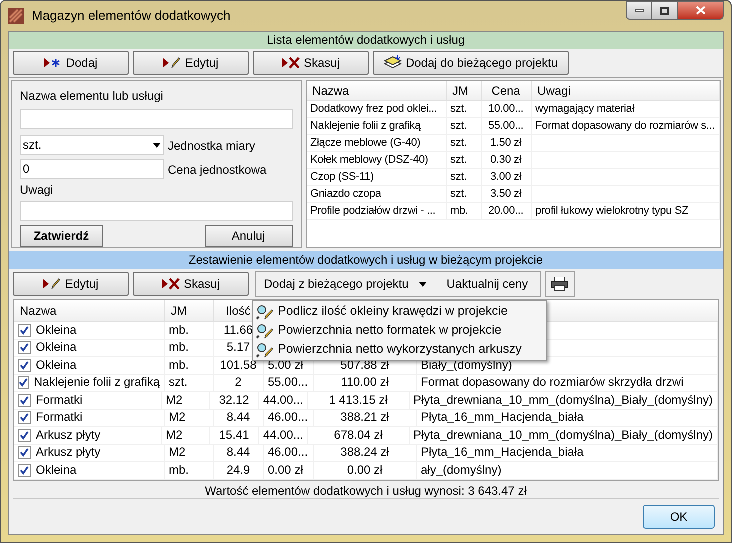  I want to click on update-prices-button: Uaktualnij ceny, so click(487, 284).